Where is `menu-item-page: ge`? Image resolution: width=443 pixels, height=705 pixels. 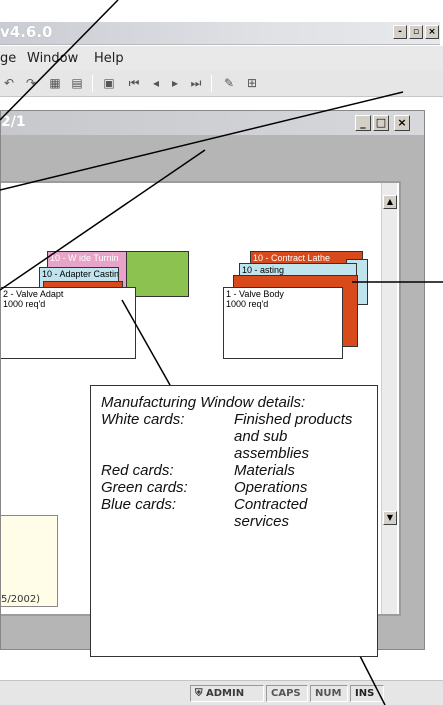
menu-item-page: ge is located at coordinates (8, 58).